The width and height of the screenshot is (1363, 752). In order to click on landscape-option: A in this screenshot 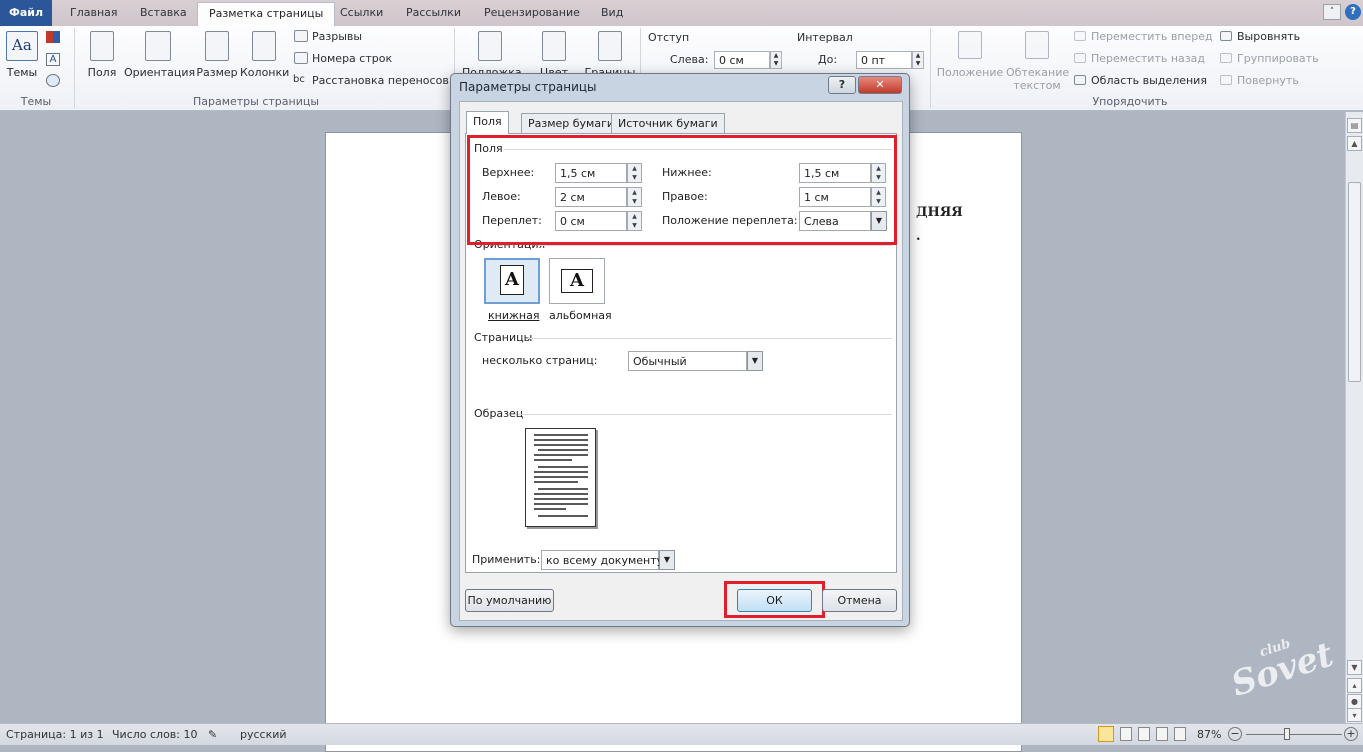, I will do `click(577, 281)`.